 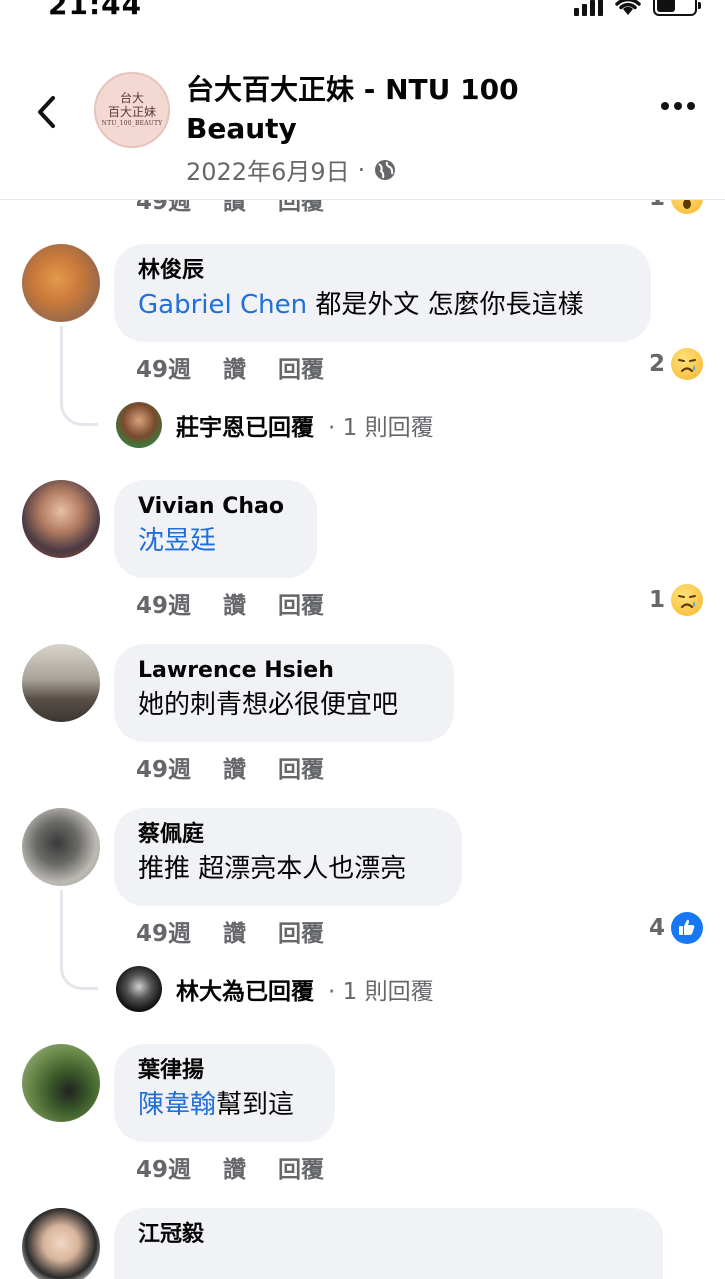 I want to click on status-icons, so click(x=637, y=8).